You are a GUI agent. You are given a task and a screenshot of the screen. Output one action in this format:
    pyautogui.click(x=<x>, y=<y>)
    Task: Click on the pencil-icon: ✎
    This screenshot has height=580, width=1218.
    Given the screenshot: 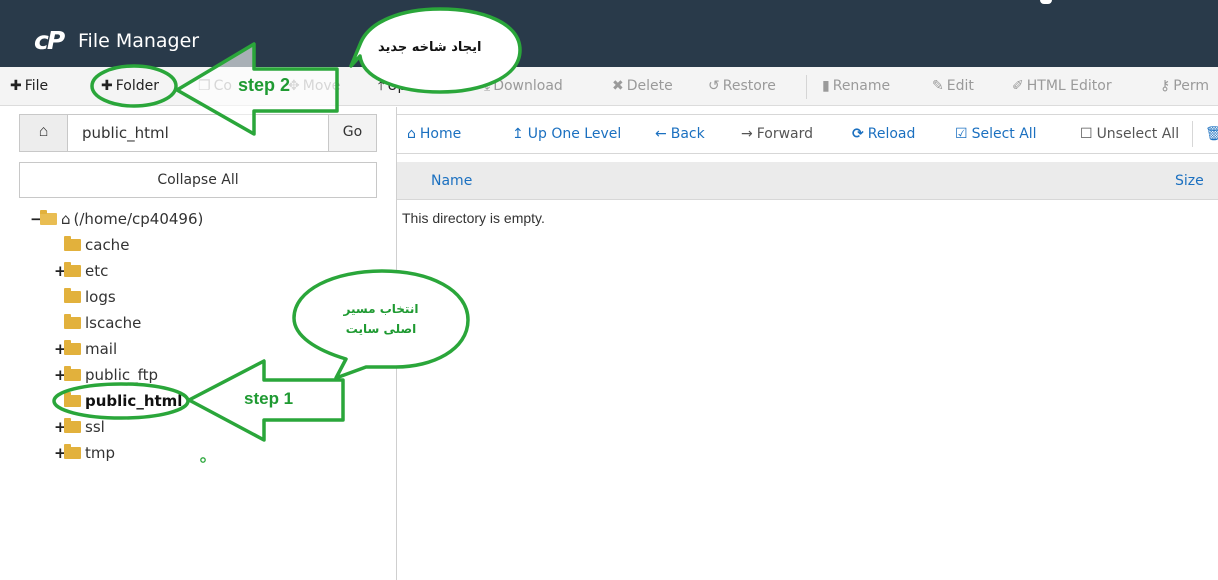 What is the action you would take?
    pyautogui.click(x=938, y=86)
    